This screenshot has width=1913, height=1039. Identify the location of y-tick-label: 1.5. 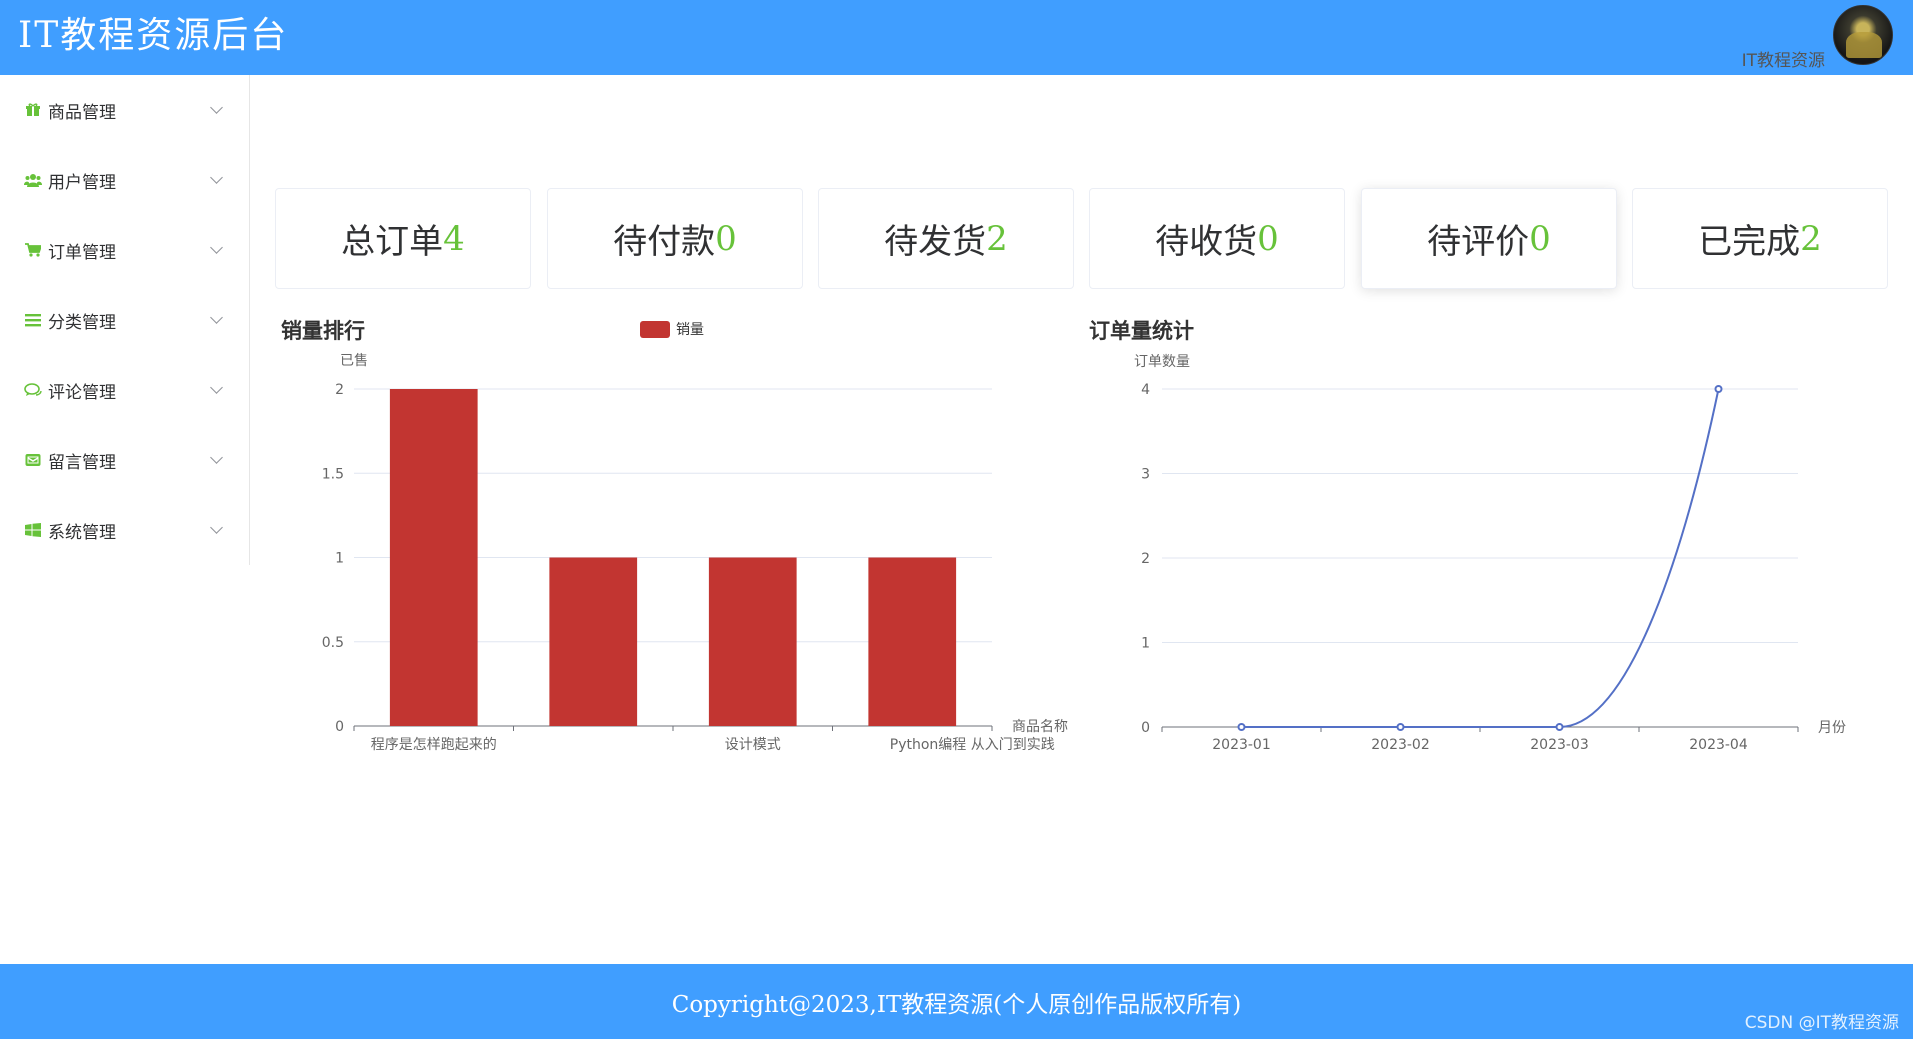
(333, 474).